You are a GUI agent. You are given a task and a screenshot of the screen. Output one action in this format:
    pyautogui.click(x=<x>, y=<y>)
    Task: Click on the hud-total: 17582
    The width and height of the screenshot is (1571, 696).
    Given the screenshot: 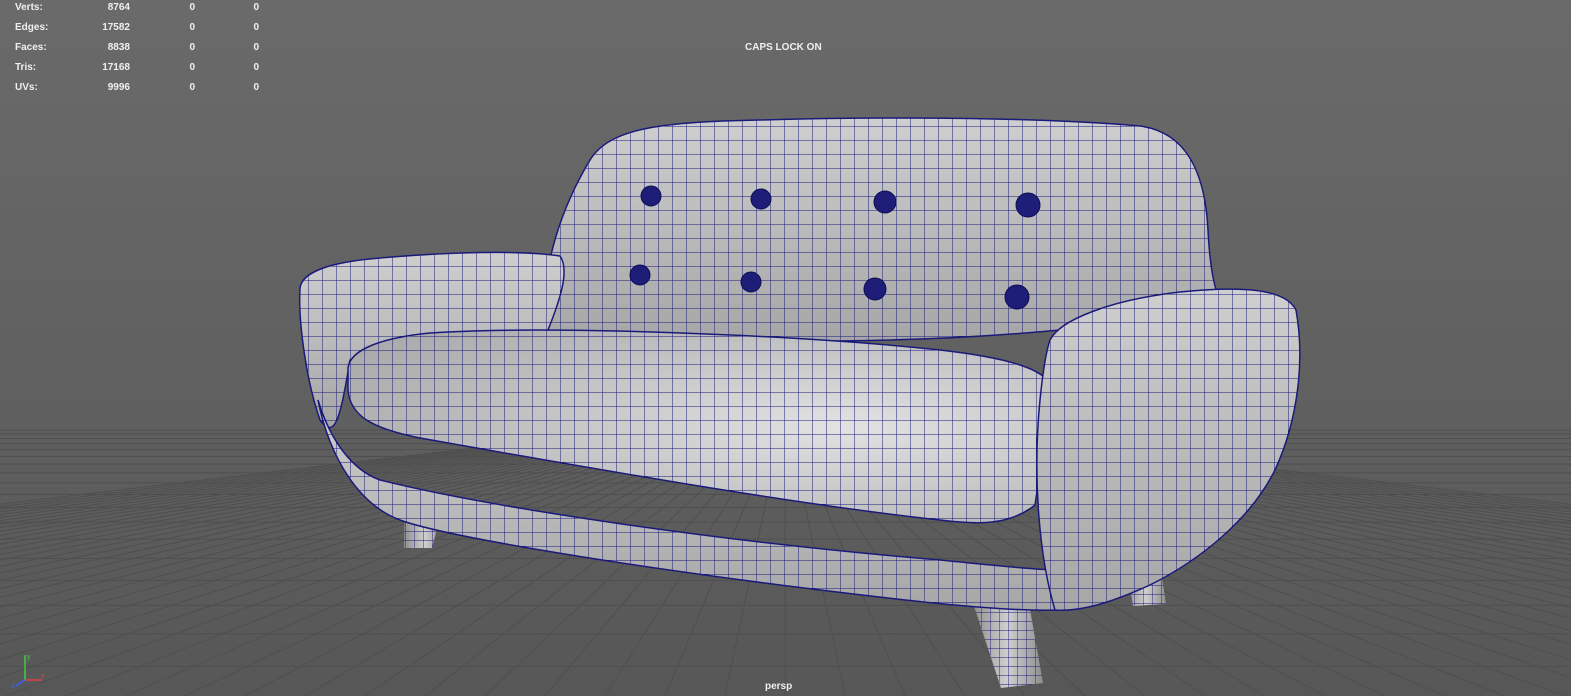 What is the action you would take?
    pyautogui.click(x=116, y=27)
    